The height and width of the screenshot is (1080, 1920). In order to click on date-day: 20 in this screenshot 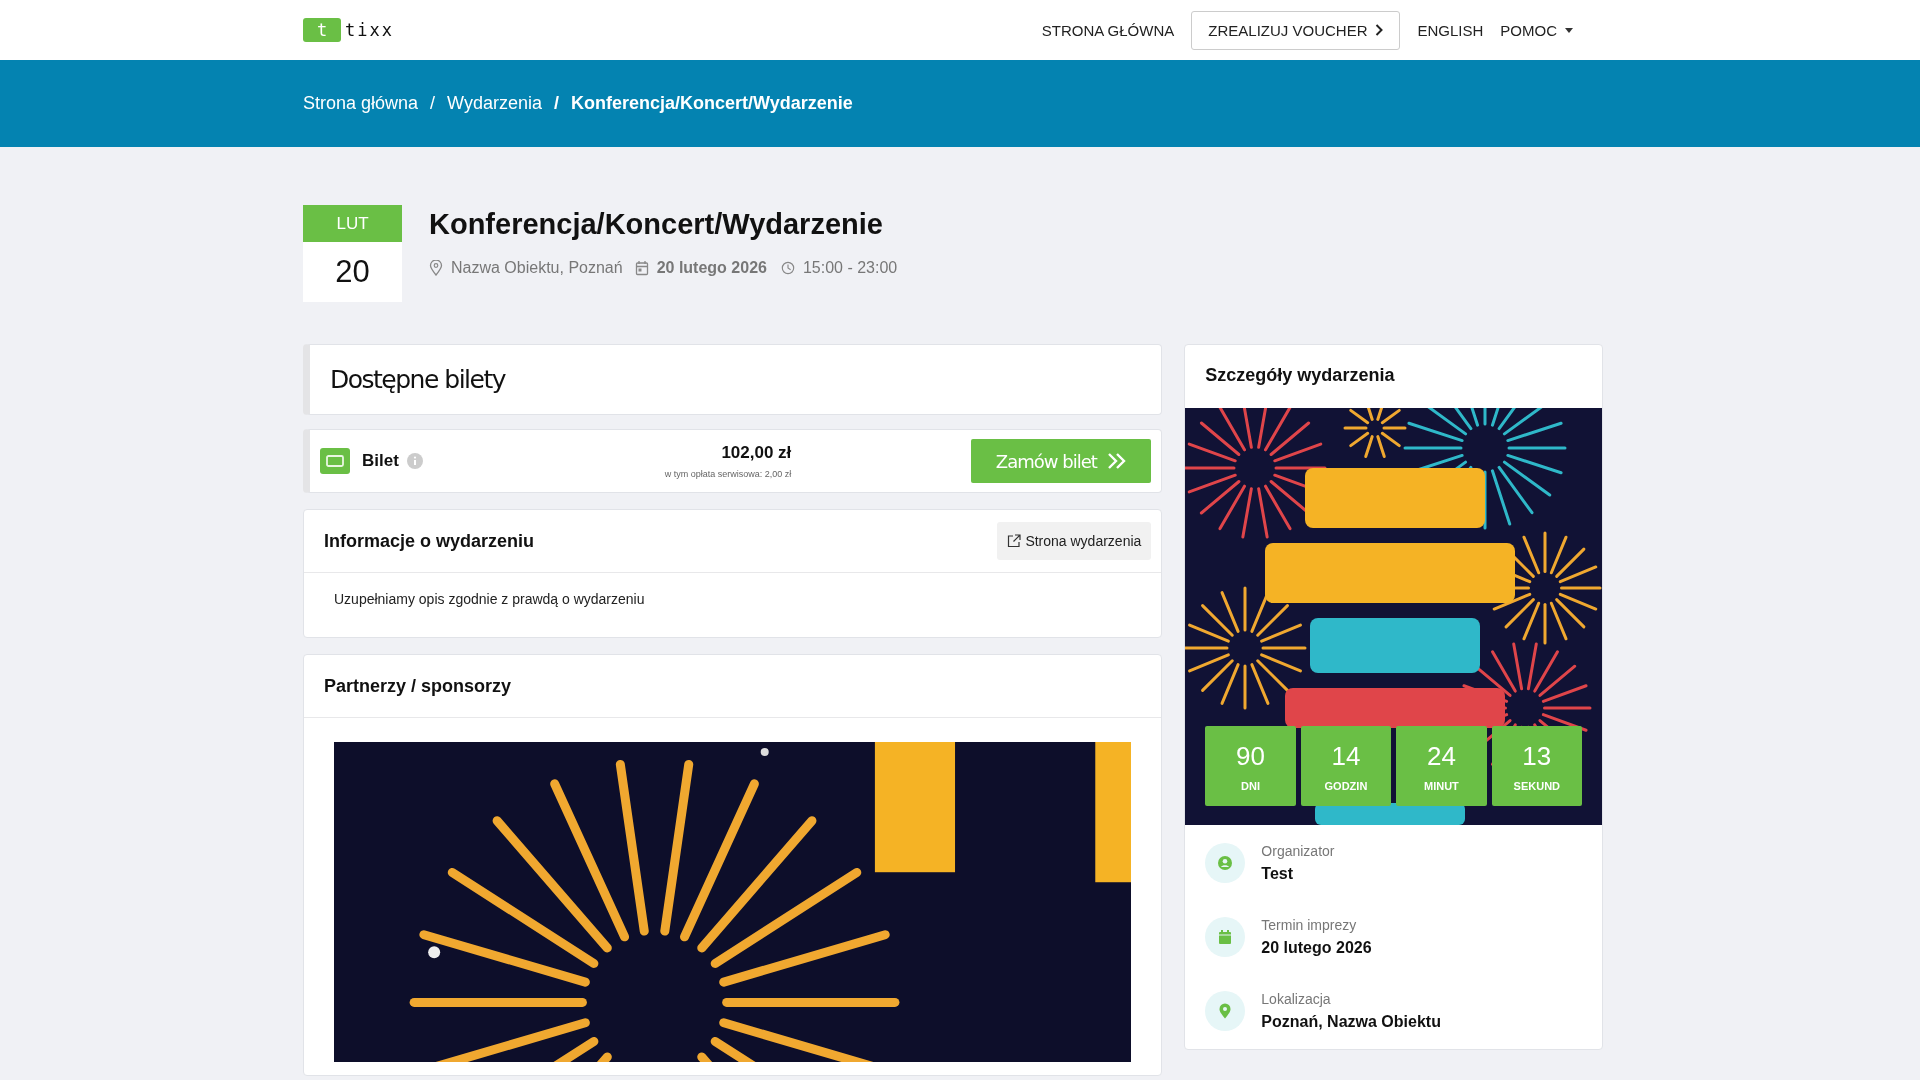, I will do `click(352, 272)`.